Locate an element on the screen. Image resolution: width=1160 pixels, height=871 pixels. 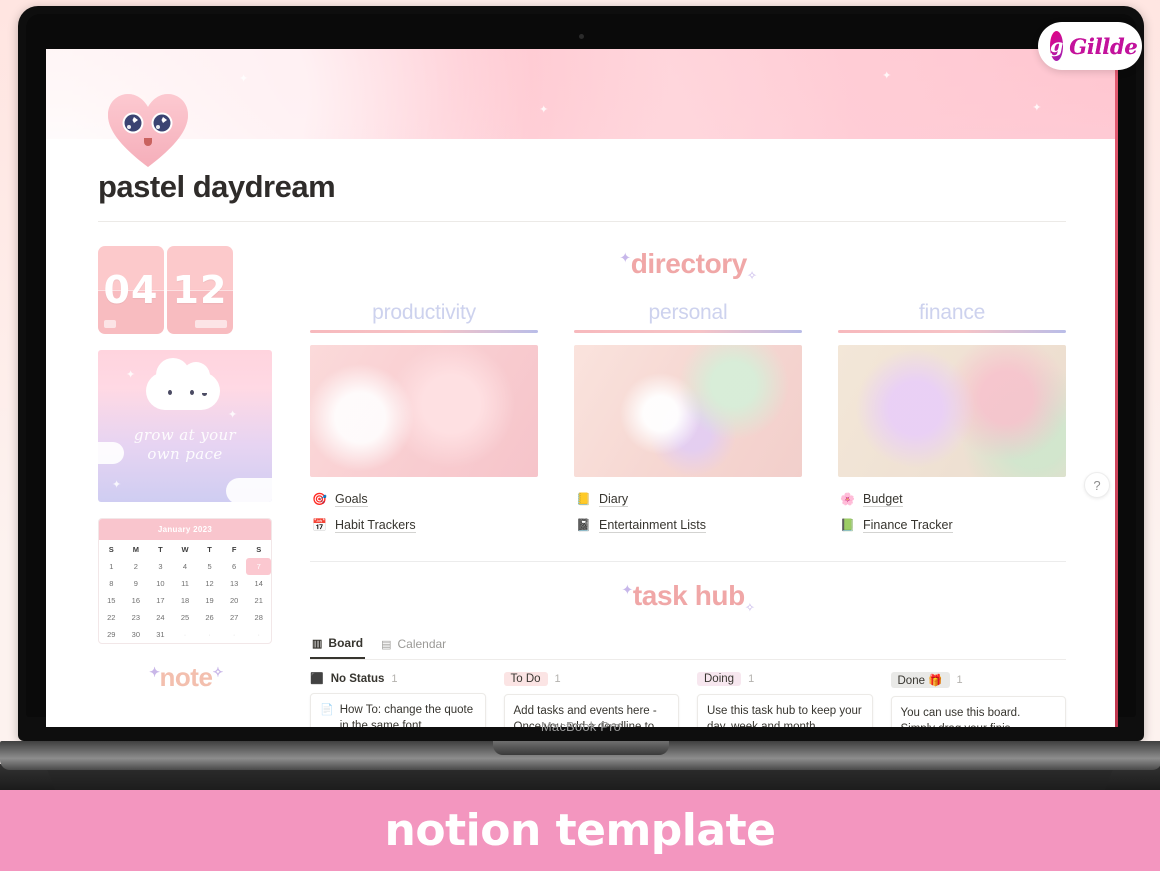
calendar-day: 12 is located at coordinates (209, 583).